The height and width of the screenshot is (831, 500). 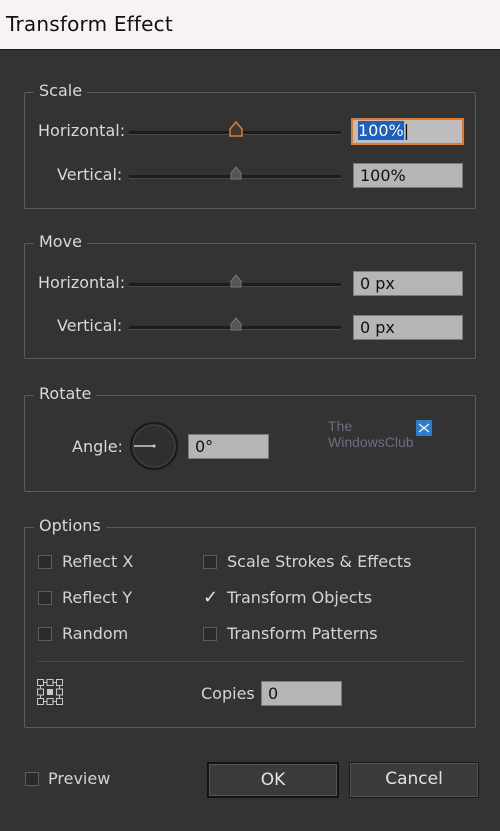 I want to click on preview-label: Preview, so click(x=79, y=778).